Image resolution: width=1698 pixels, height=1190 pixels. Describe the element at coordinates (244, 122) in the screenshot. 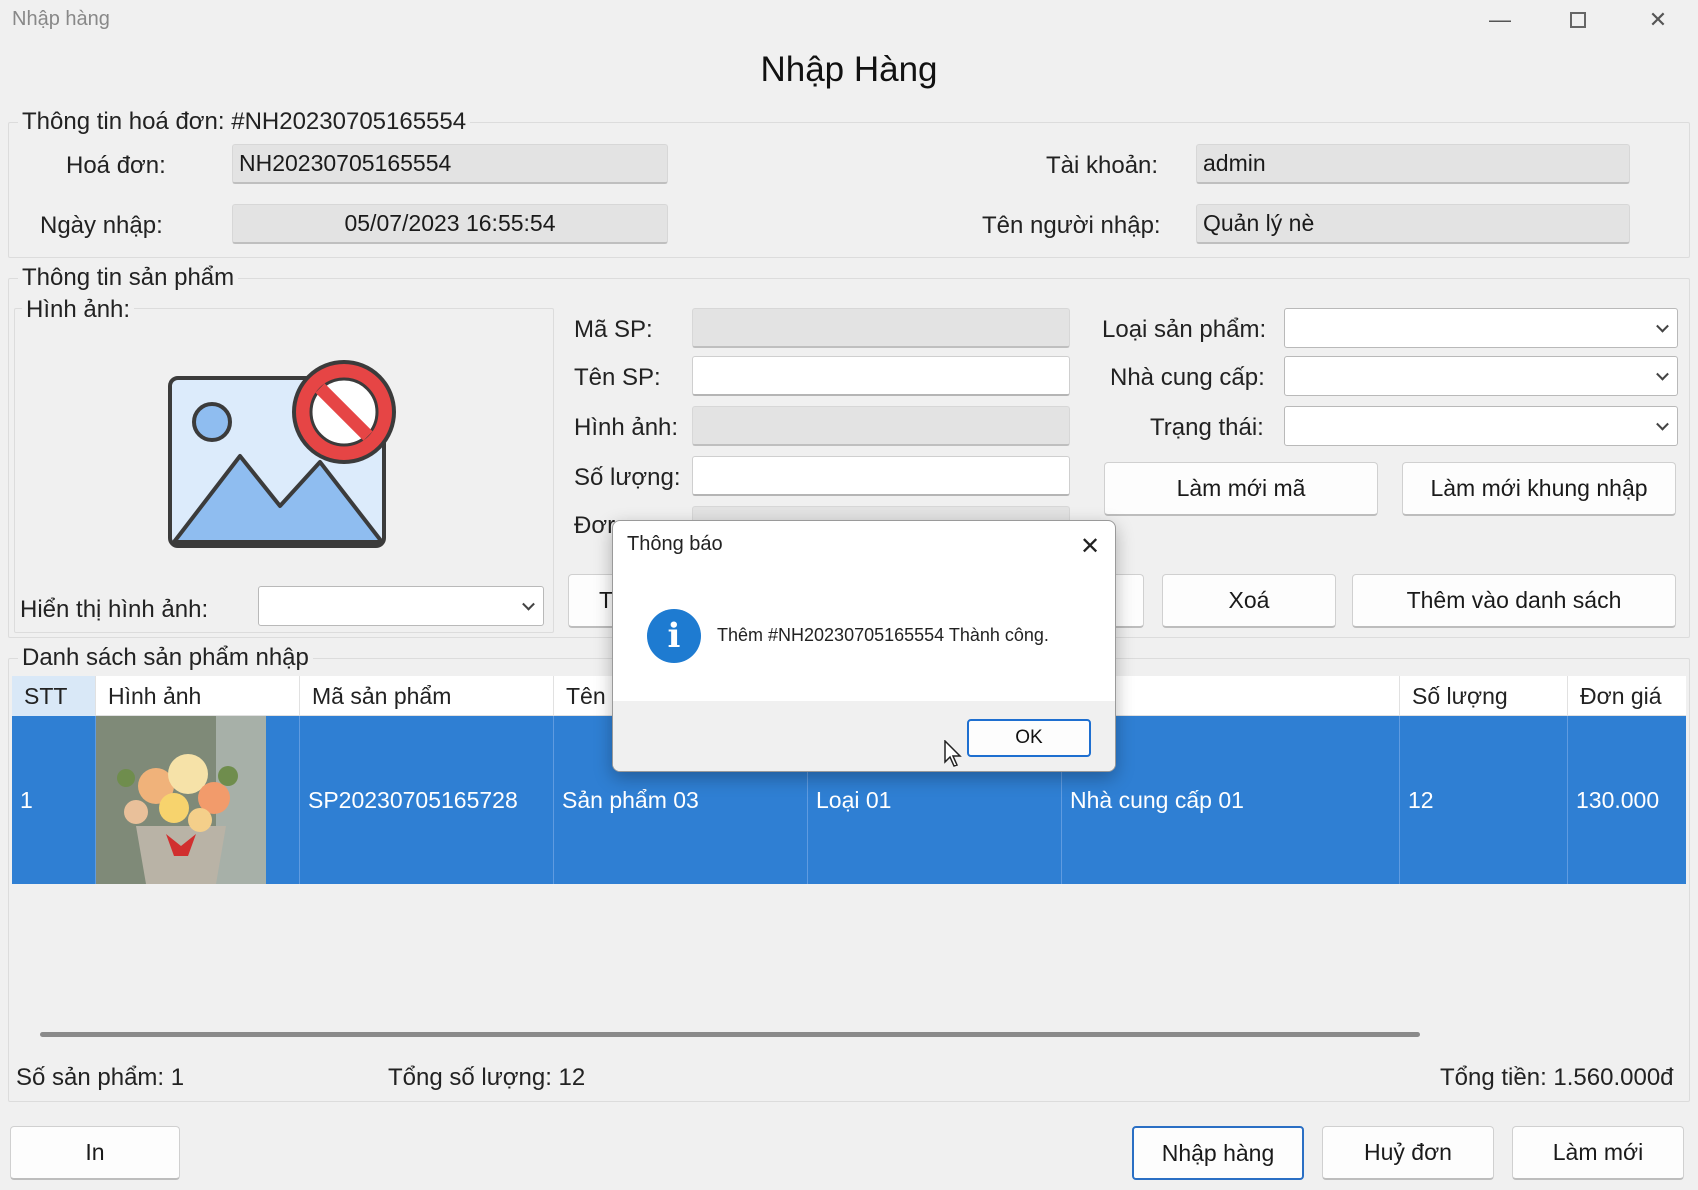

I see `invoice-info-legend: Thông tin hoá đơn: #NH20230705165554` at that location.